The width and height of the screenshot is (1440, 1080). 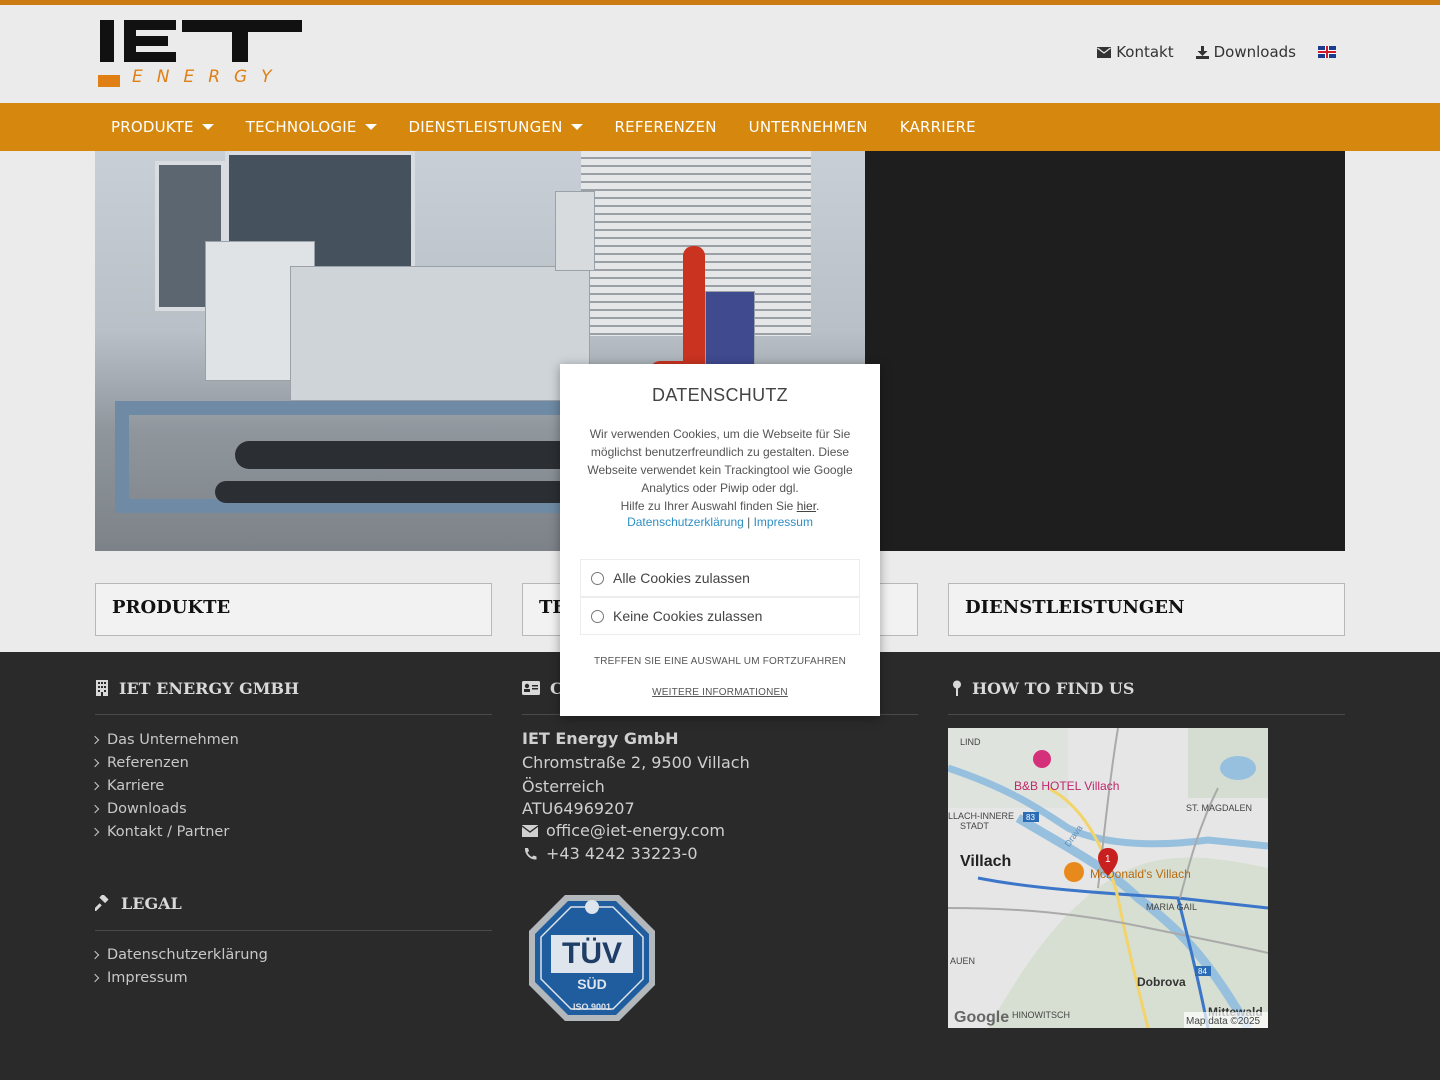 What do you see at coordinates (720, 692) in the screenshot?
I see `more-information-link: WEITERE INFORMATIONEN` at bounding box center [720, 692].